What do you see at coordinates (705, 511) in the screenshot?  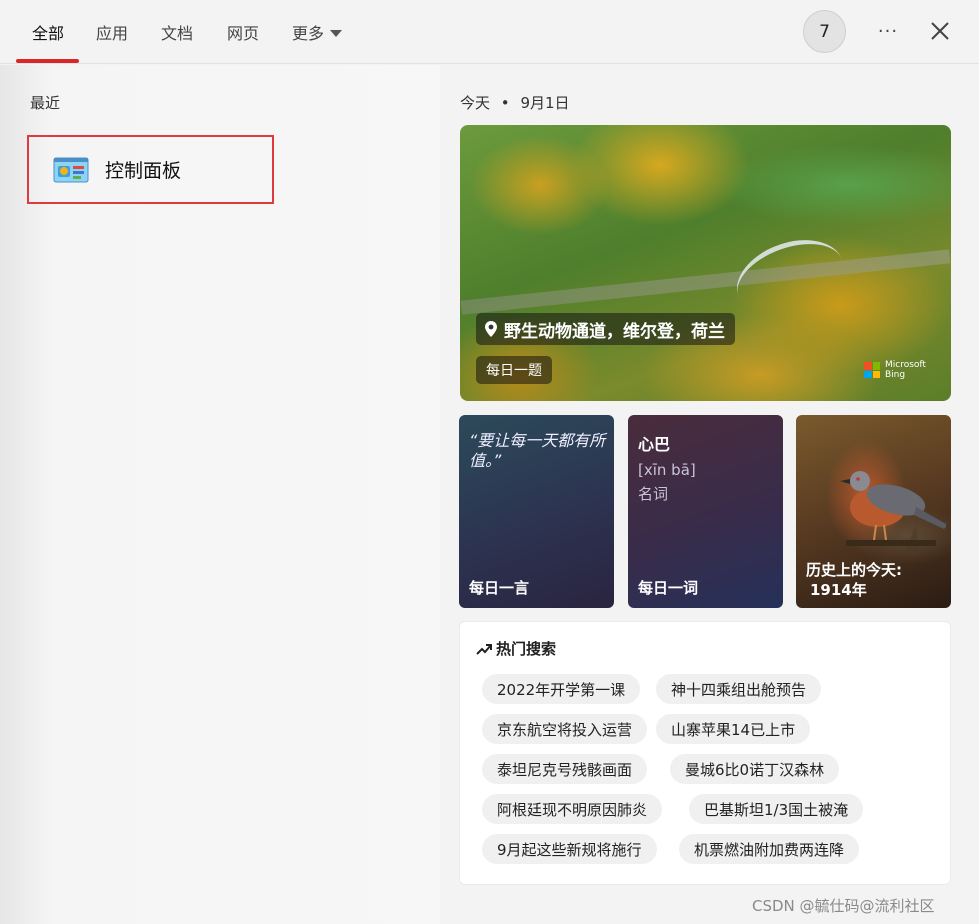 I see `daily-word-card: 心巴 [xīn bā] 名词 每日一词` at bounding box center [705, 511].